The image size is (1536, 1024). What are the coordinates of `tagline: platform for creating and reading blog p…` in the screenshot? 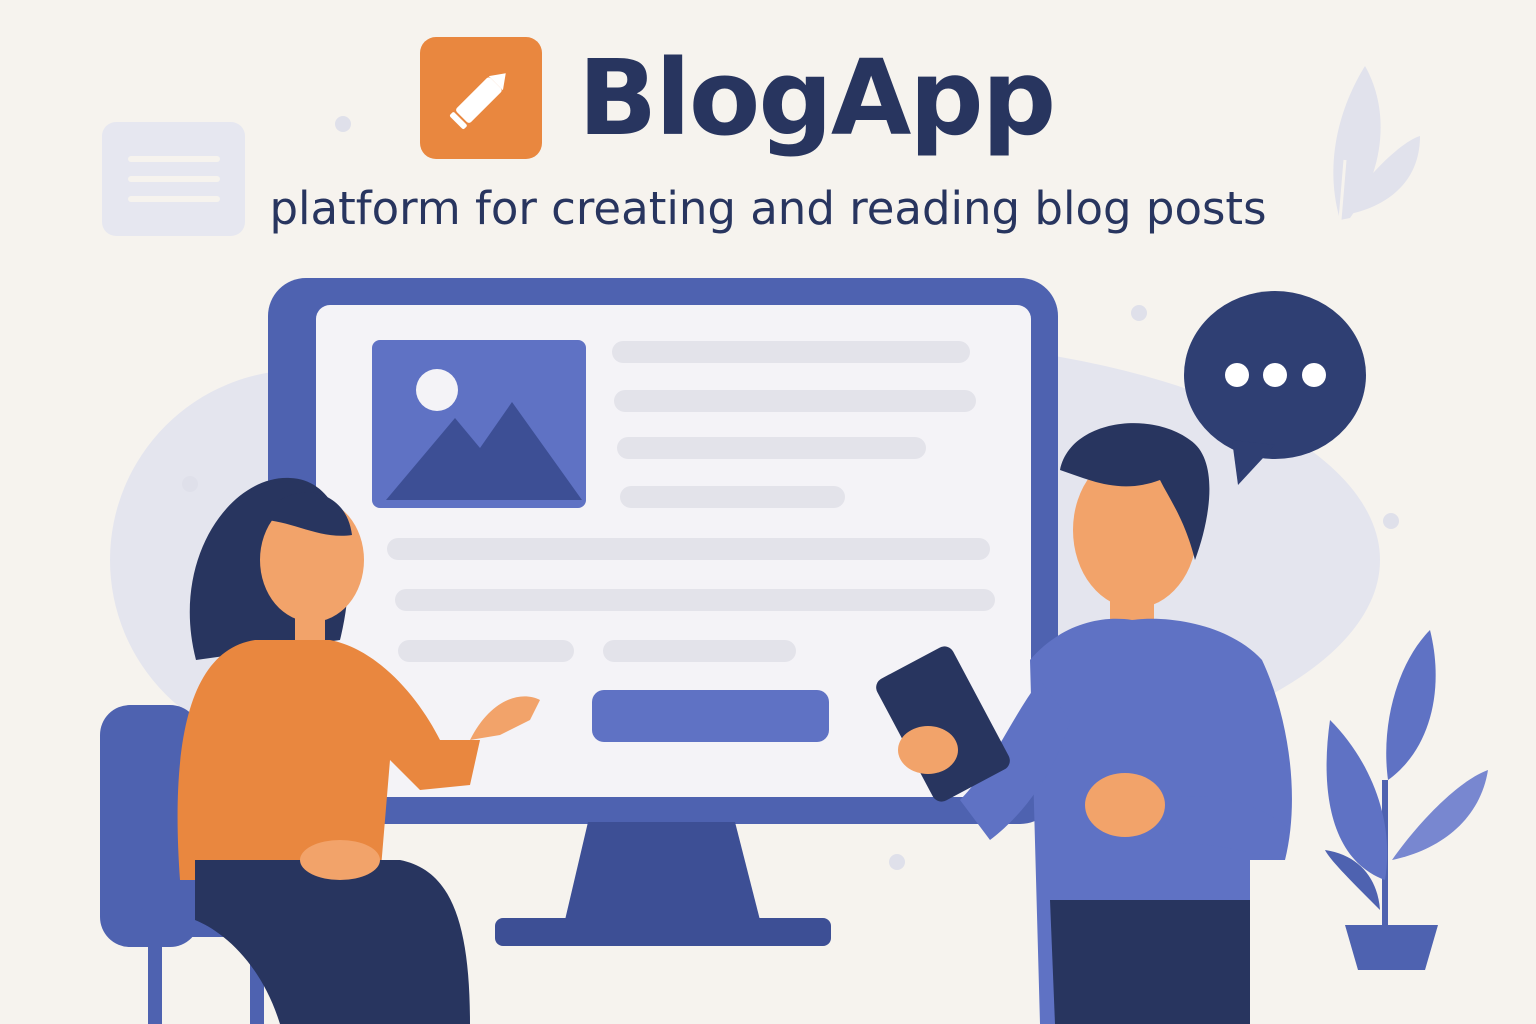 It's located at (768, 208).